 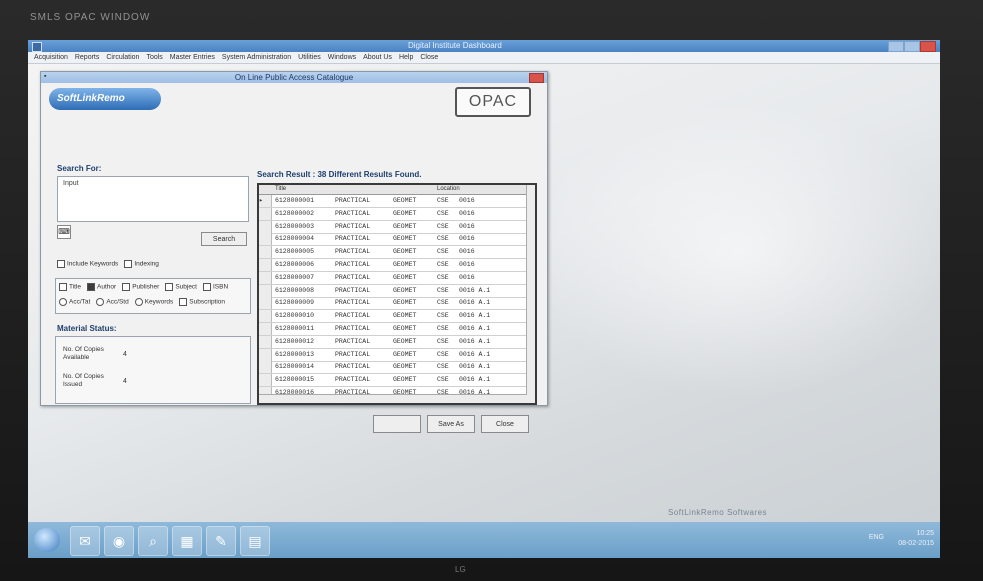 What do you see at coordinates (295, 277) in the screenshot?
I see `table-cell: 6128000007` at bounding box center [295, 277].